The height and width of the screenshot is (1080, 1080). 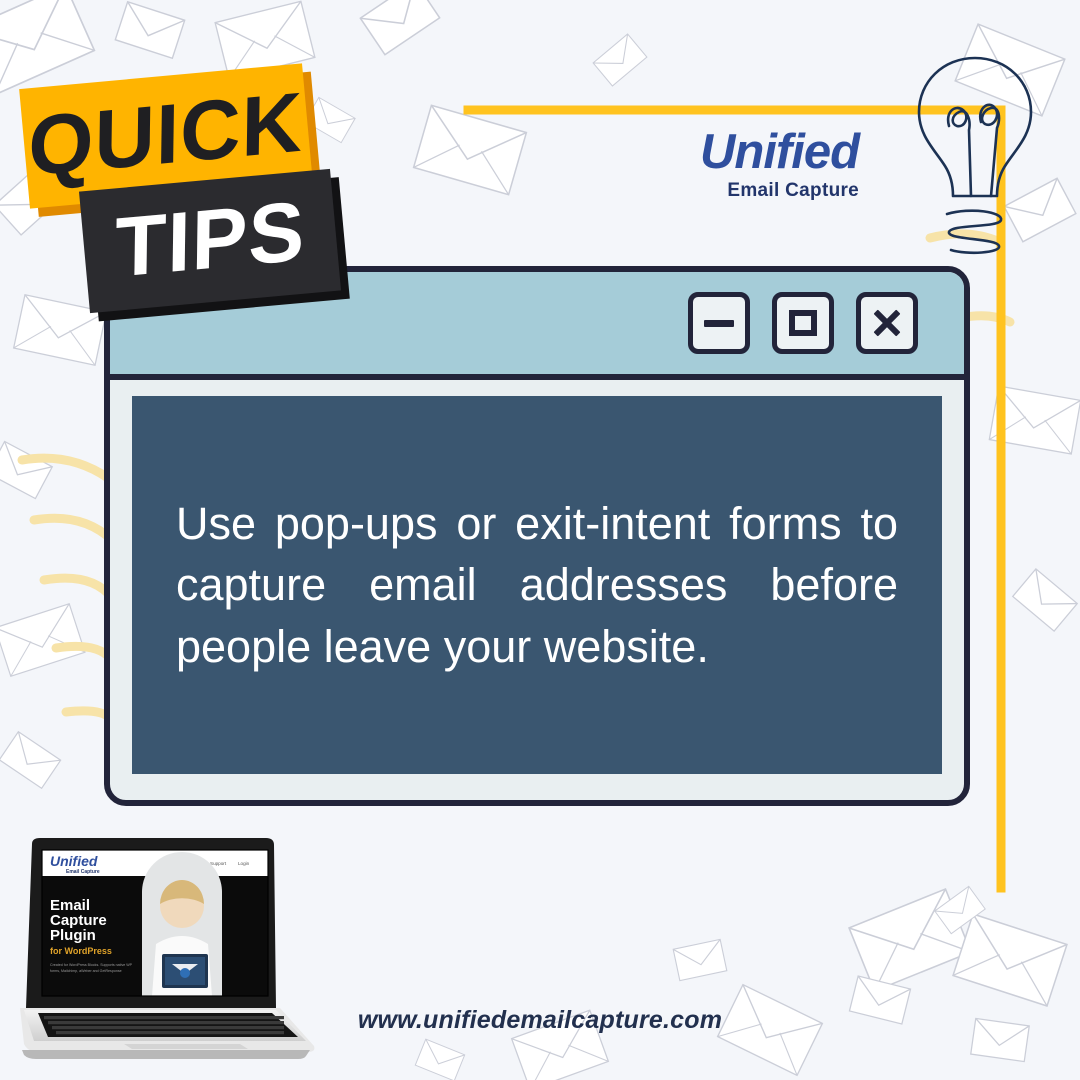 I want to click on website-url: www.unifiedemailcapture.com, so click(x=540, y=1020).